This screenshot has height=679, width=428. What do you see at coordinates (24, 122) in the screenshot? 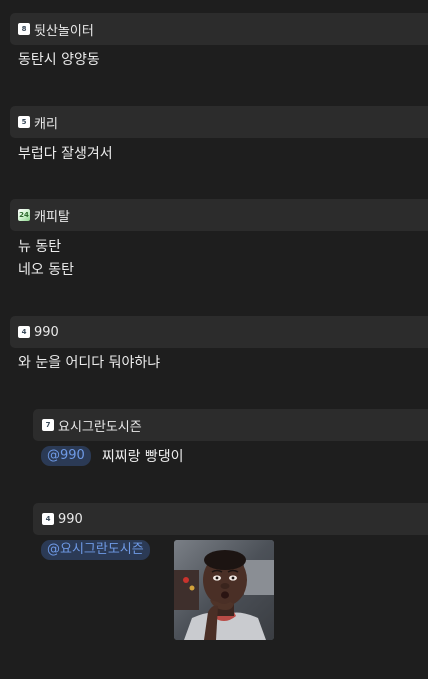
I see `level-badge-icon: 5` at bounding box center [24, 122].